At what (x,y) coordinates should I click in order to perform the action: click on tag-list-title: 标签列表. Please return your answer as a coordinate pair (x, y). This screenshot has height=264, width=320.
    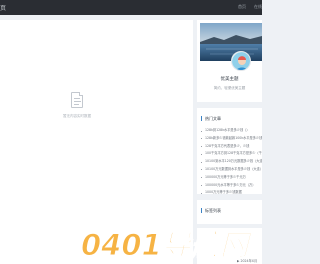
    Looking at the image, I should click on (211, 210).